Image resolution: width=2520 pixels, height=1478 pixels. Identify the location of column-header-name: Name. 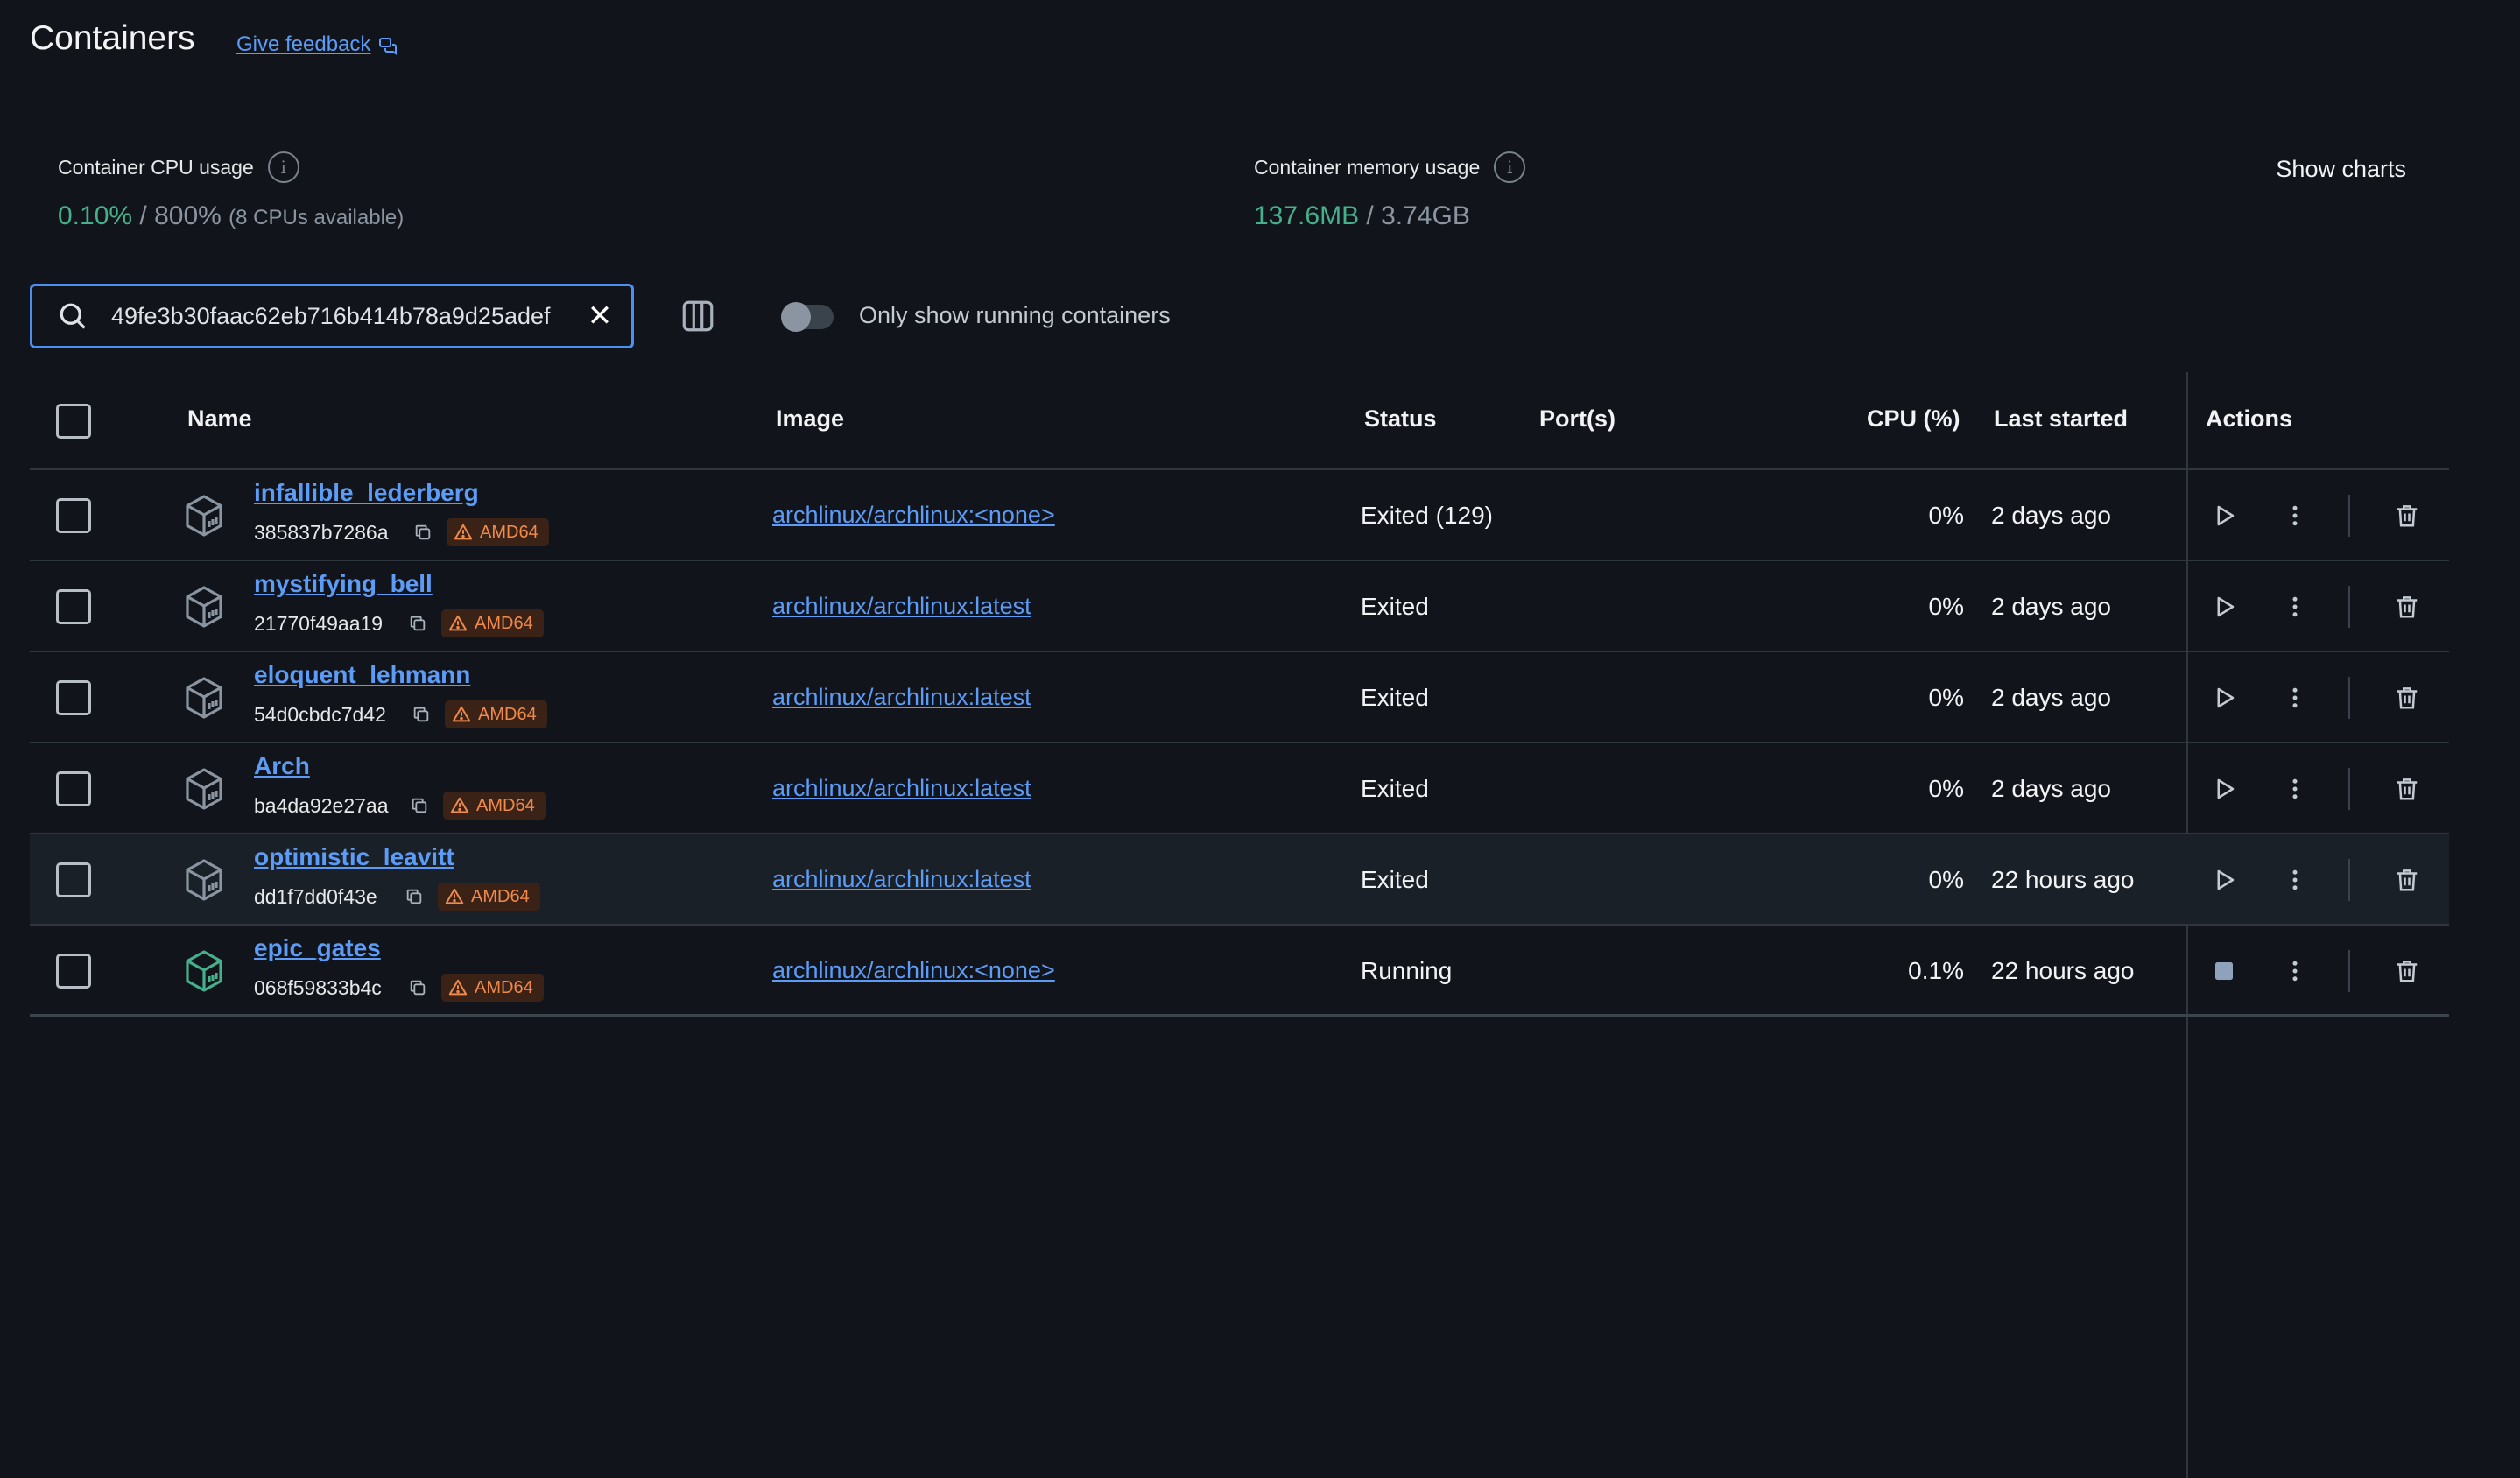
(219, 419).